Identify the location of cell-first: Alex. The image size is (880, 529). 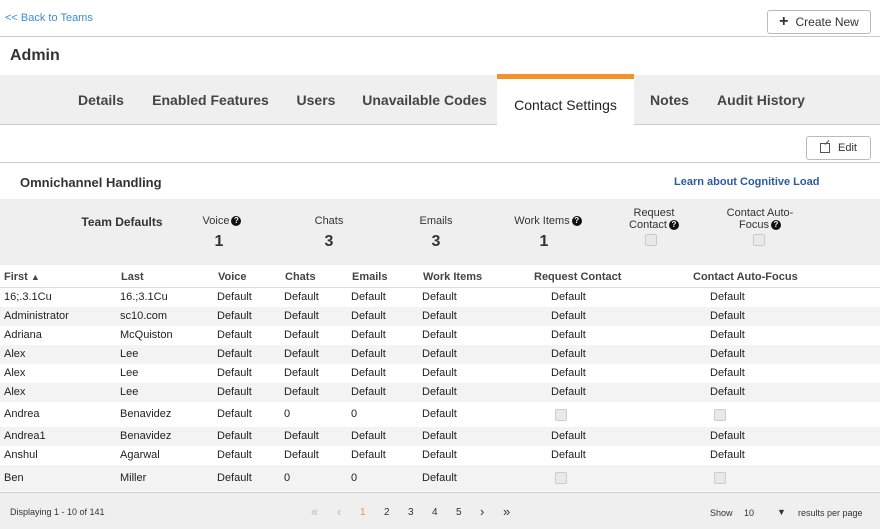
(15, 354).